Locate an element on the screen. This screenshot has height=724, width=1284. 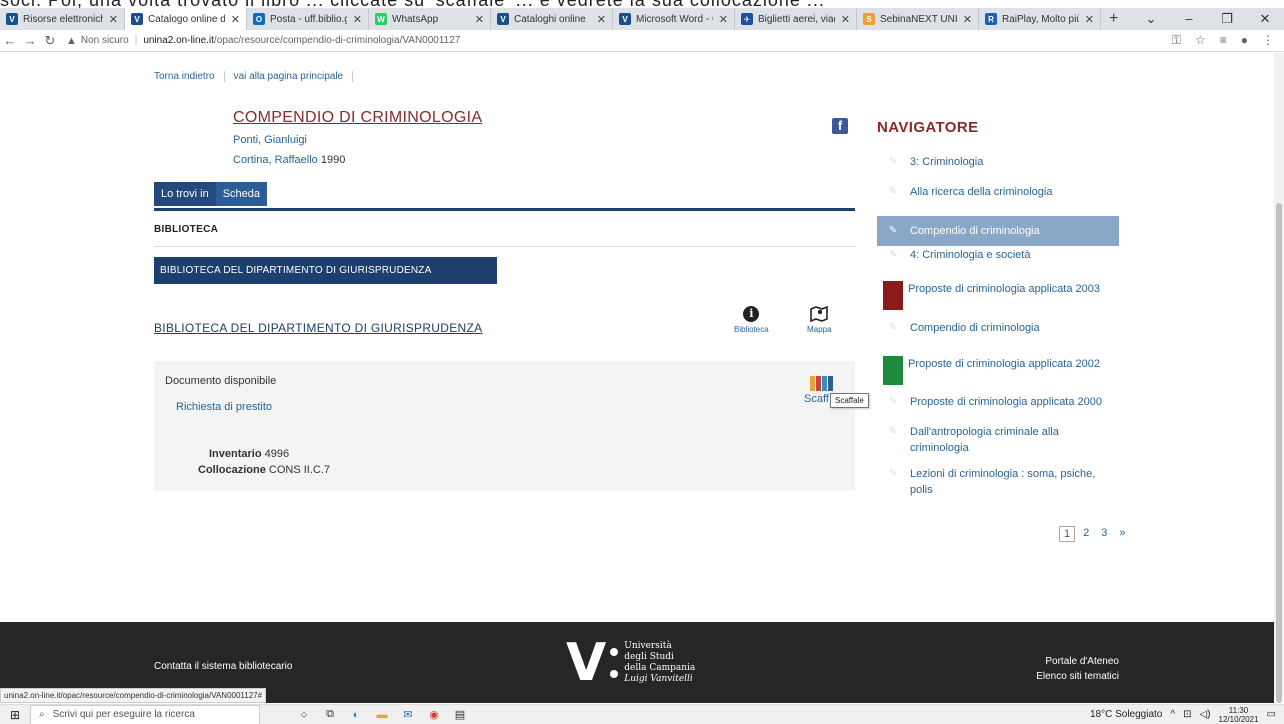
page-link: 3 is located at coordinates (1104, 534).